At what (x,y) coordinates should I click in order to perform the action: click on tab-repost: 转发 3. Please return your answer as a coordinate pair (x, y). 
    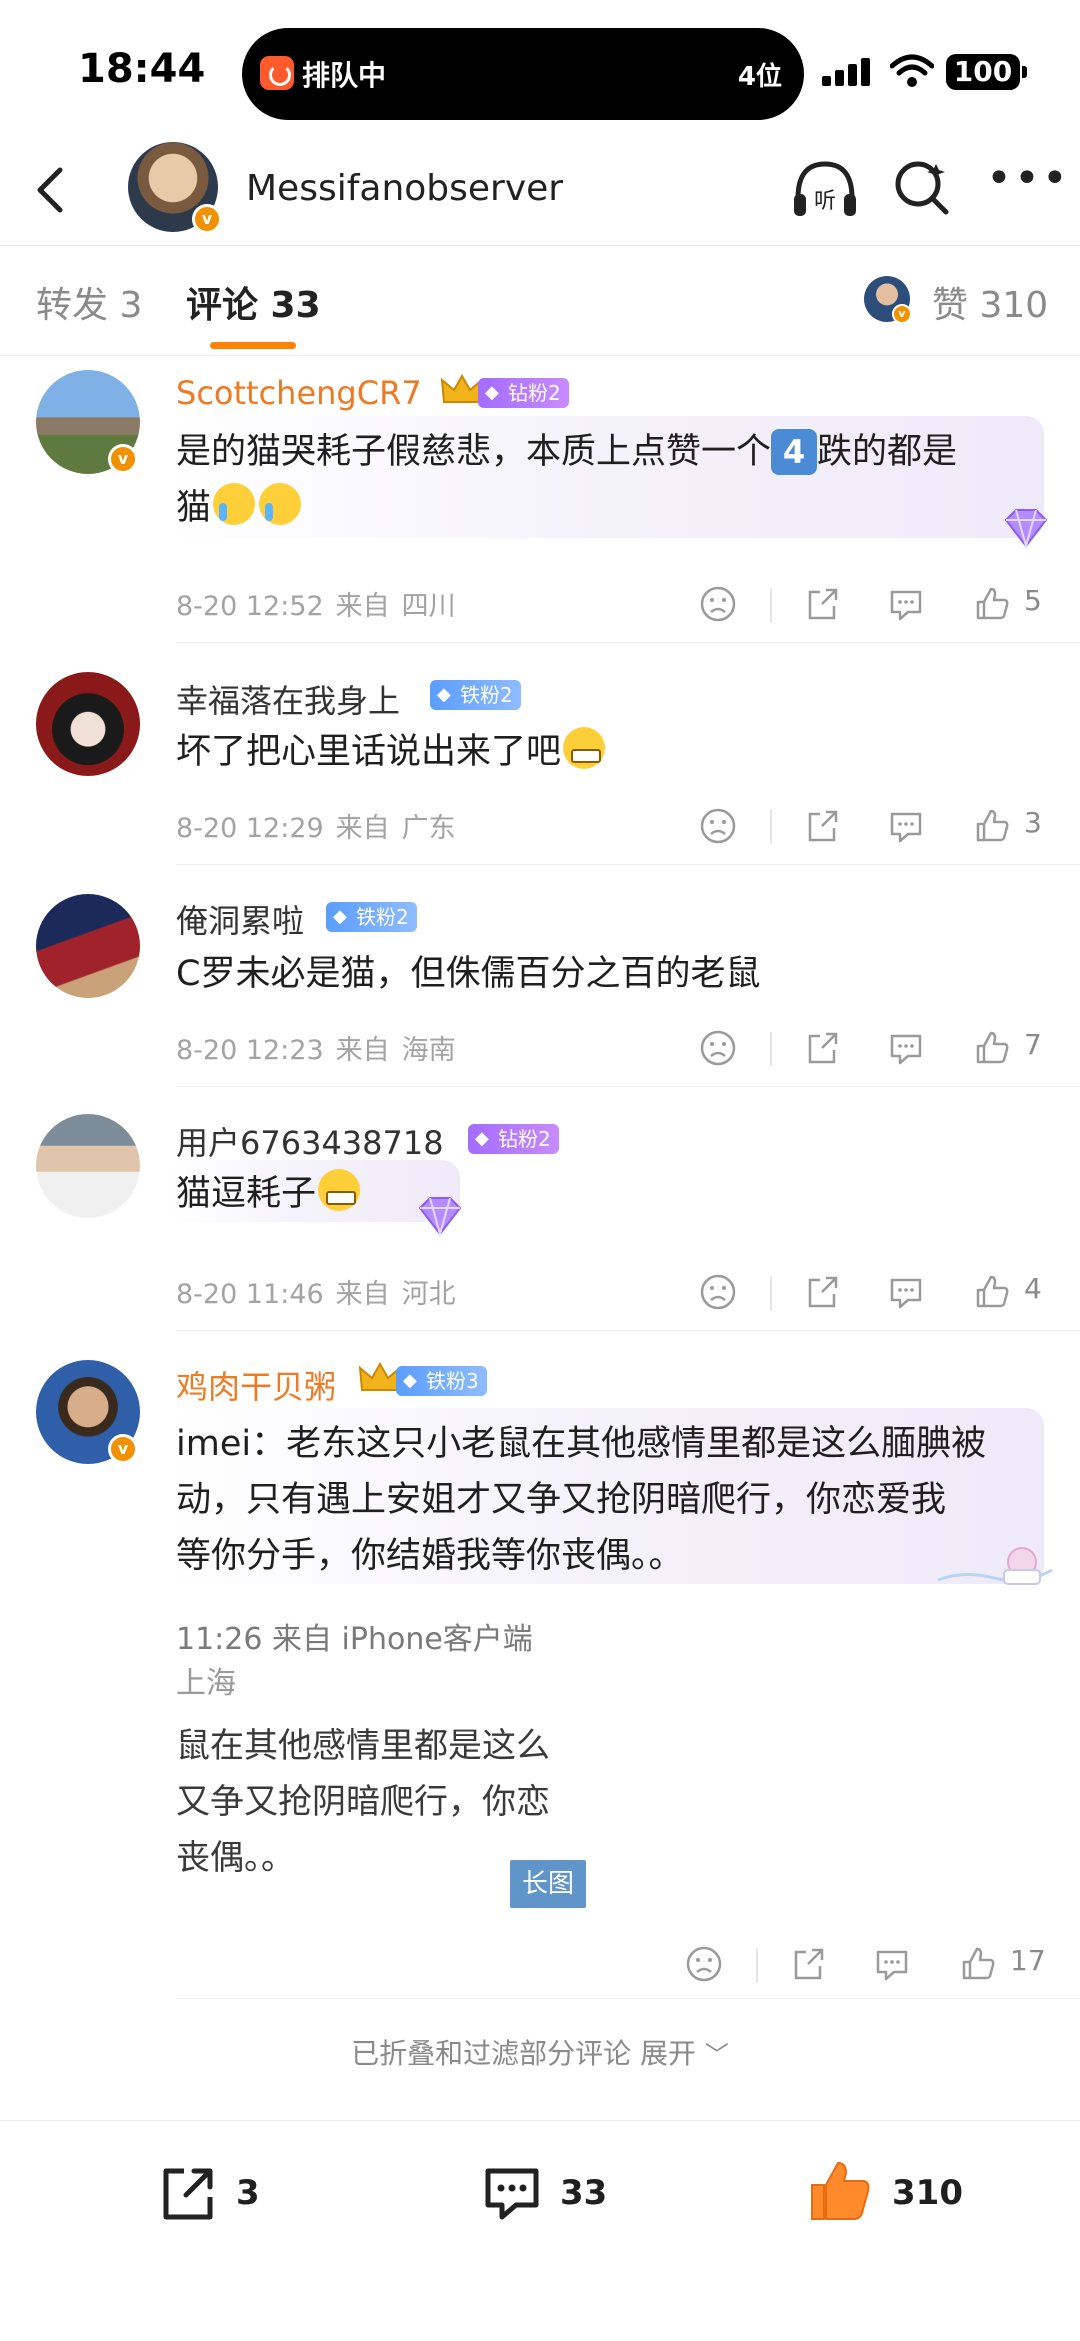
    Looking at the image, I should click on (89, 302).